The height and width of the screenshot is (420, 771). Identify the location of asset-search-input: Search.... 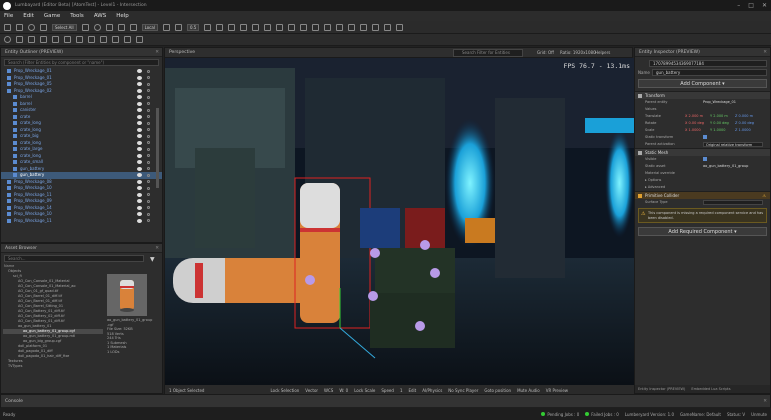
(74, 258).